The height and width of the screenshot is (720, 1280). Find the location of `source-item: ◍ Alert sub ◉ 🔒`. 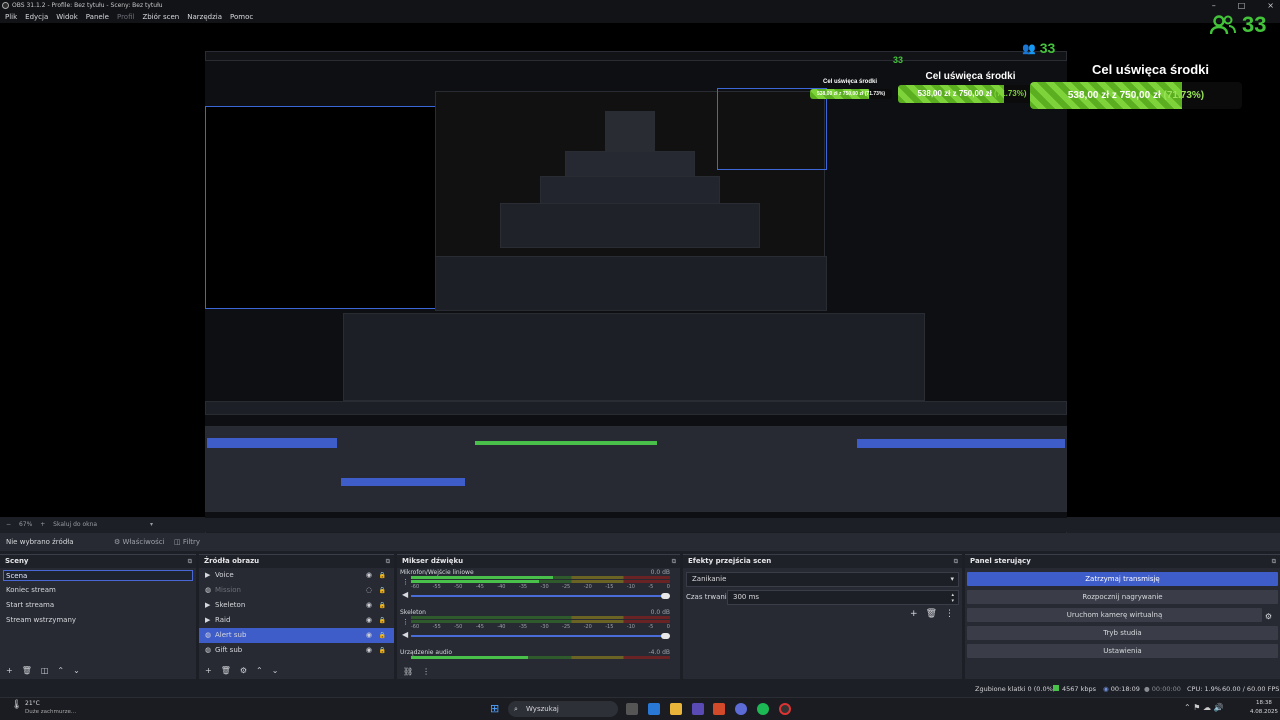

source-item: ◍ Alert sub ◉ 🔒 is located at coordinates (296, 635).